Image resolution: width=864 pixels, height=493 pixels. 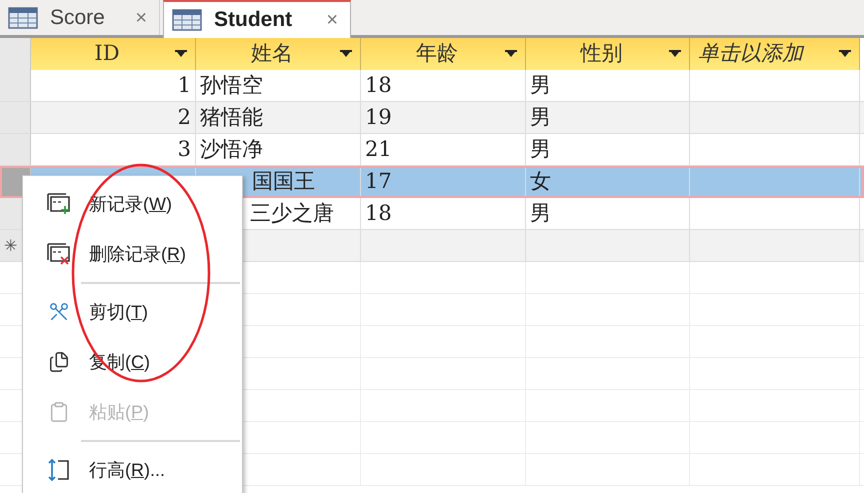 I want to click on column-header: 性别, so click(x=608, y=54).